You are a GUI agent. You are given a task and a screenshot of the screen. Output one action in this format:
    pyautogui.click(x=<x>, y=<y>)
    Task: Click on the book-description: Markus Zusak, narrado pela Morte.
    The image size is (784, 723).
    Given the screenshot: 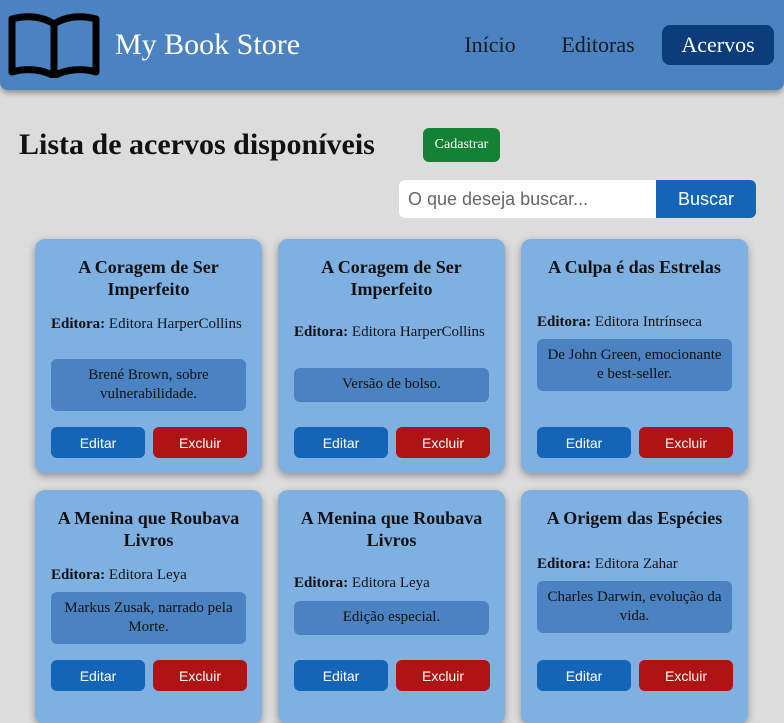 What is the action you would take?
    pyautogui.click(x=148, y=618)
    